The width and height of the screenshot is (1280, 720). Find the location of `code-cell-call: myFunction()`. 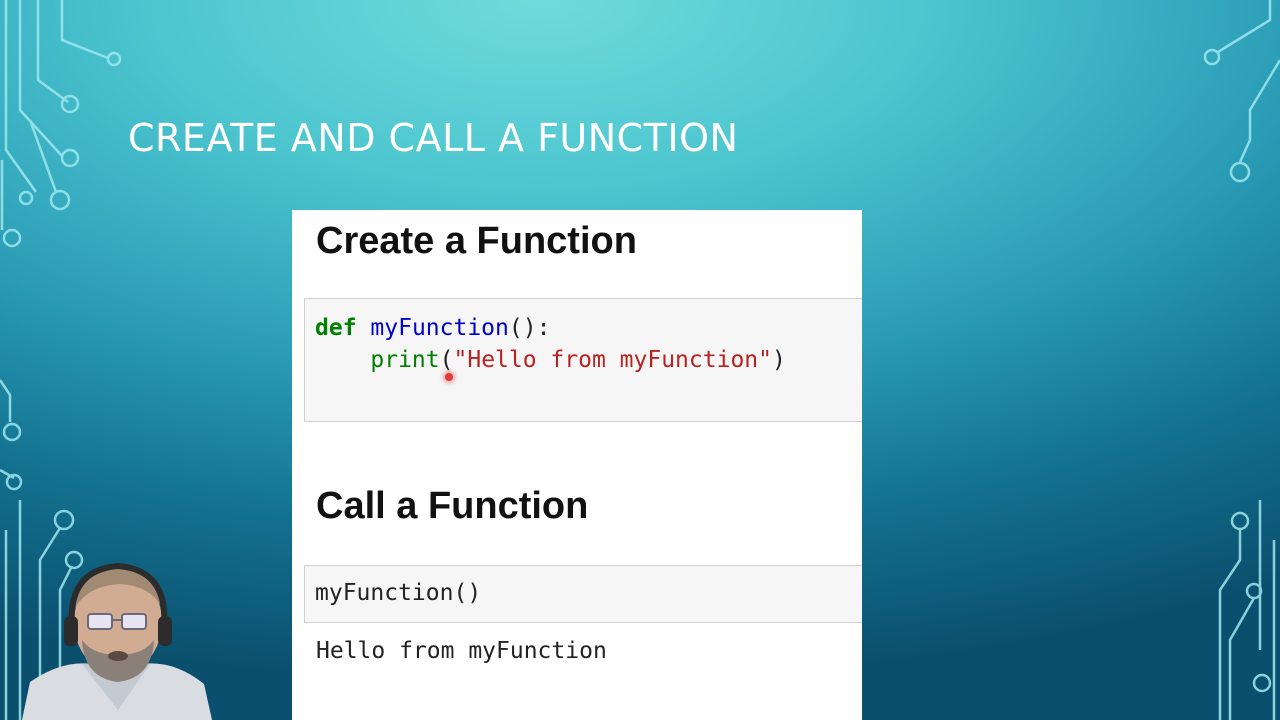

code-cell-call: myFunction() is located at coordinates (583, 594).